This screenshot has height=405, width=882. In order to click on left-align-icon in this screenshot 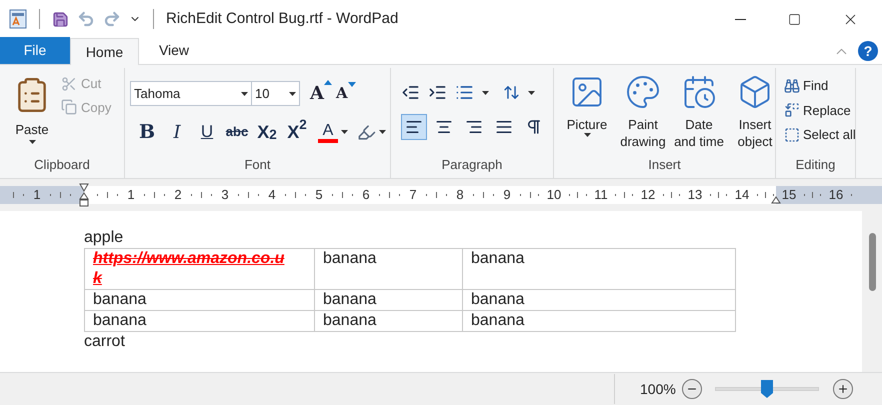, I will do `click(414, 127)`.